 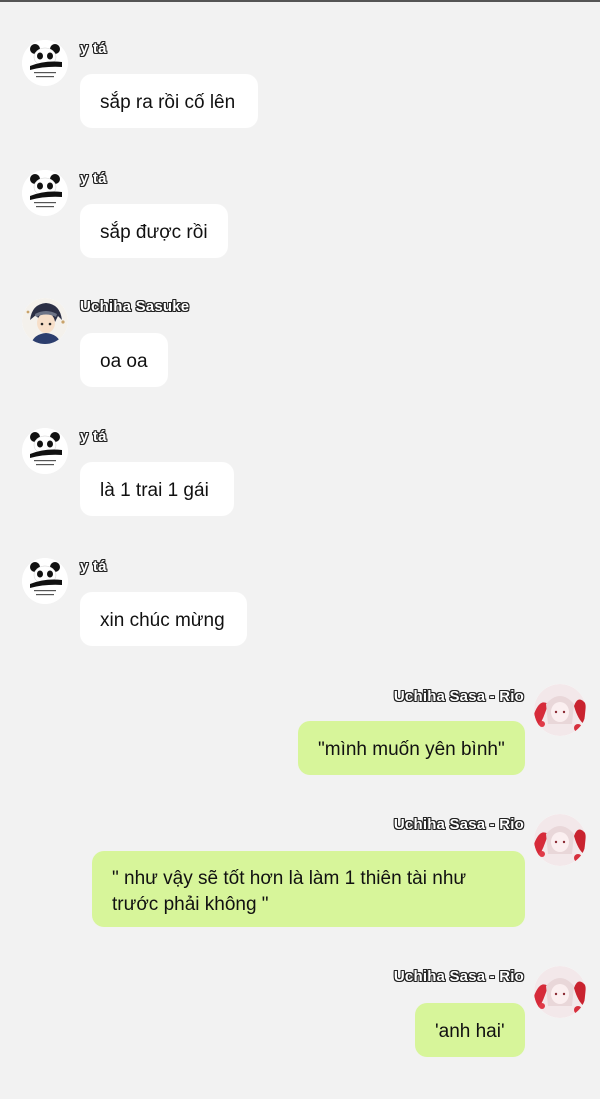 I want to click on message-bubble: sắp ra rồi cố lên, so click(x=169, y=101).